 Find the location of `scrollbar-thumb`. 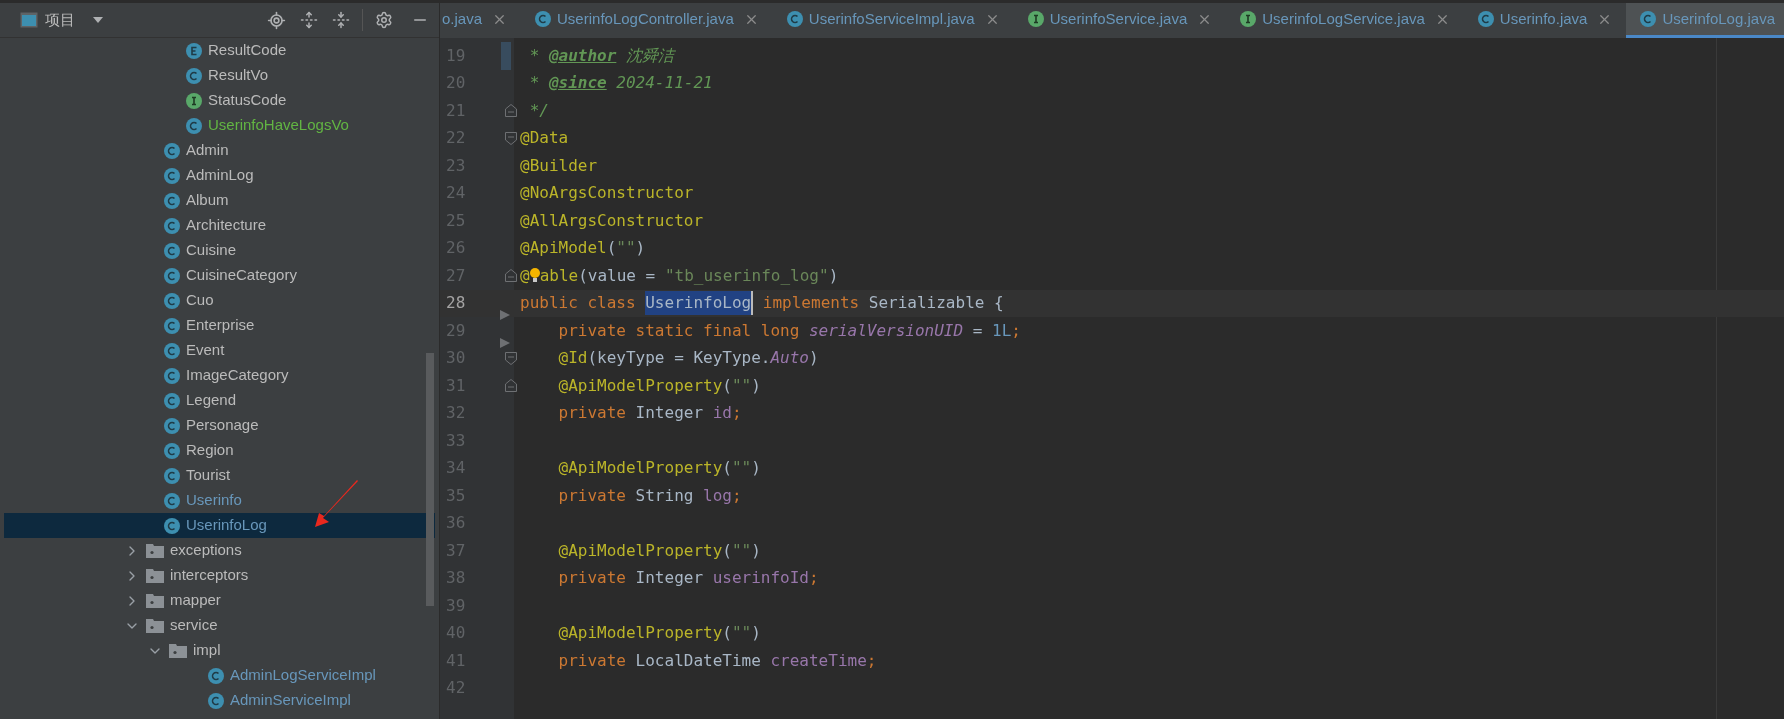

scrollbar-thumb is located at coordinates (430, 479).